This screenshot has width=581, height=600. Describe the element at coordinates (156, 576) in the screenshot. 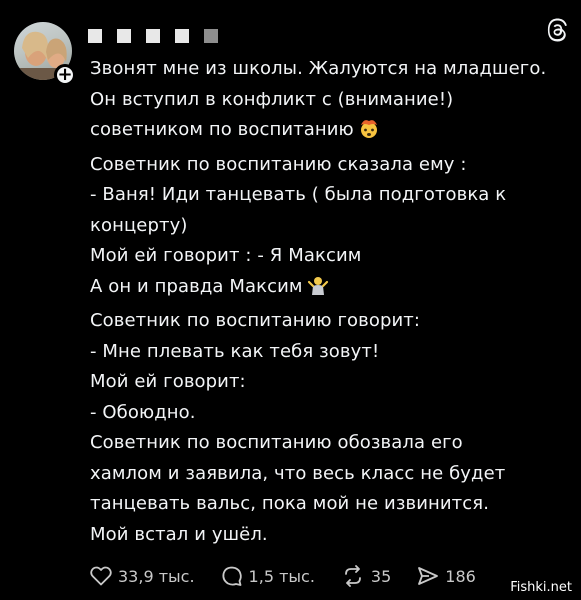

I see `like-count: 33,9 тыс.` at that location.